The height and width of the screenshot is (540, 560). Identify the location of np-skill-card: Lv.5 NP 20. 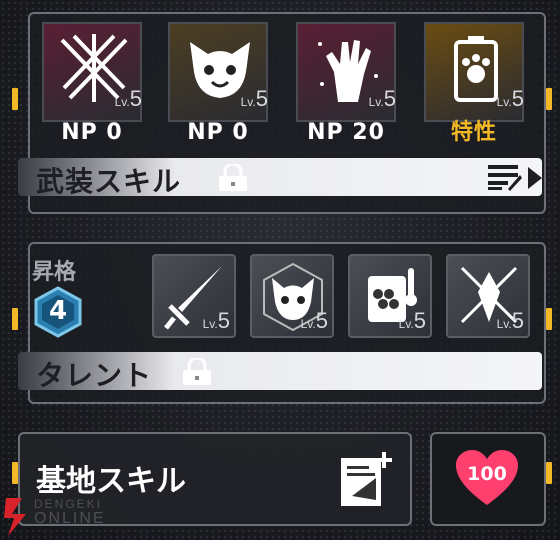
(346, 85).